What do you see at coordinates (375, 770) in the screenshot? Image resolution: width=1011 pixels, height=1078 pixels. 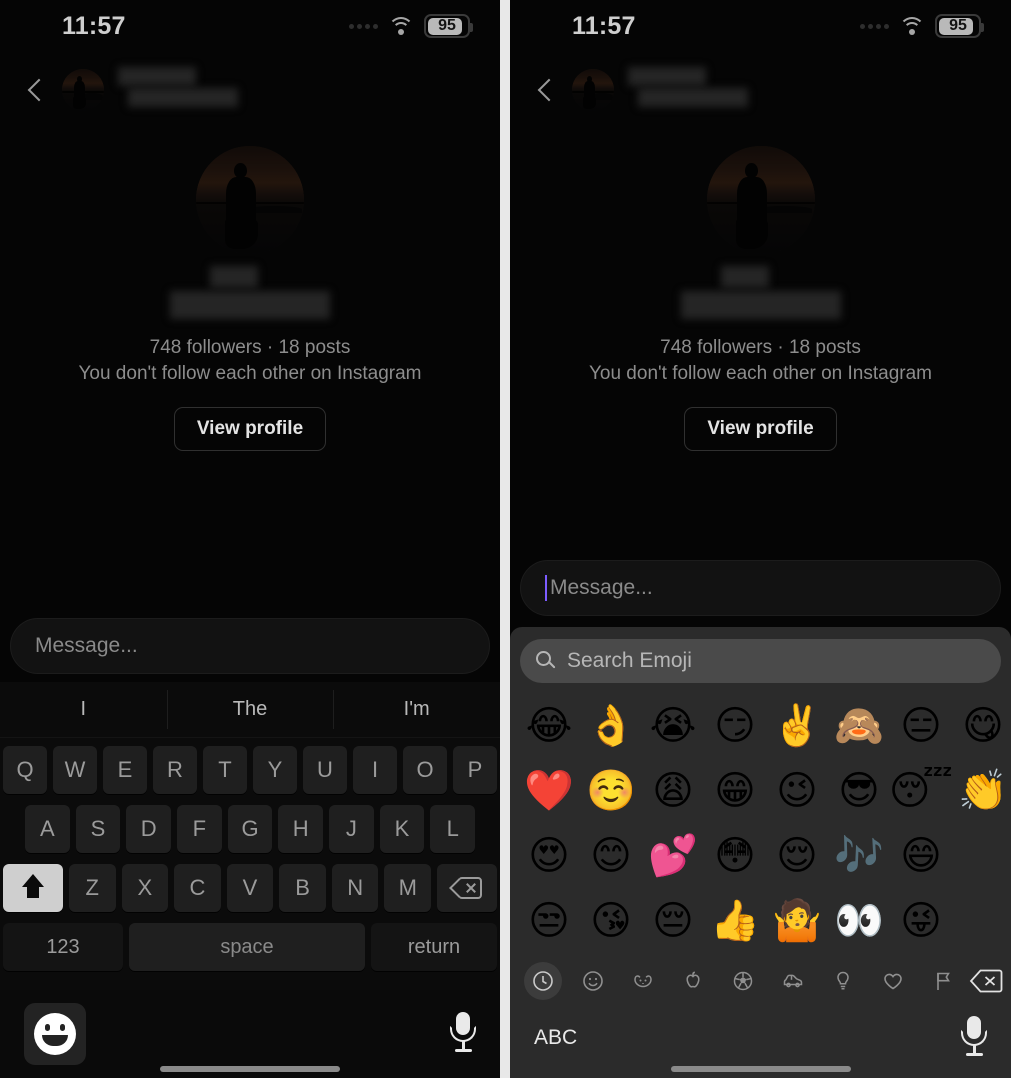 I see `key-i: I` at bounding box center [375, 770].